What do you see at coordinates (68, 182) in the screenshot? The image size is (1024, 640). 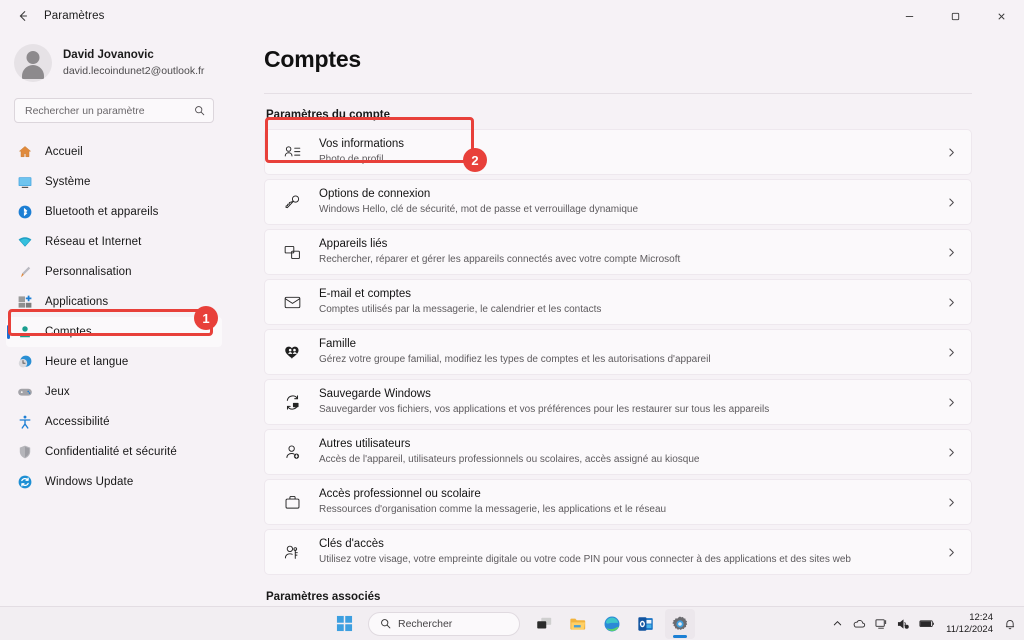 I see `sidebar-item-label: Système` at bounding box center [68, 182].